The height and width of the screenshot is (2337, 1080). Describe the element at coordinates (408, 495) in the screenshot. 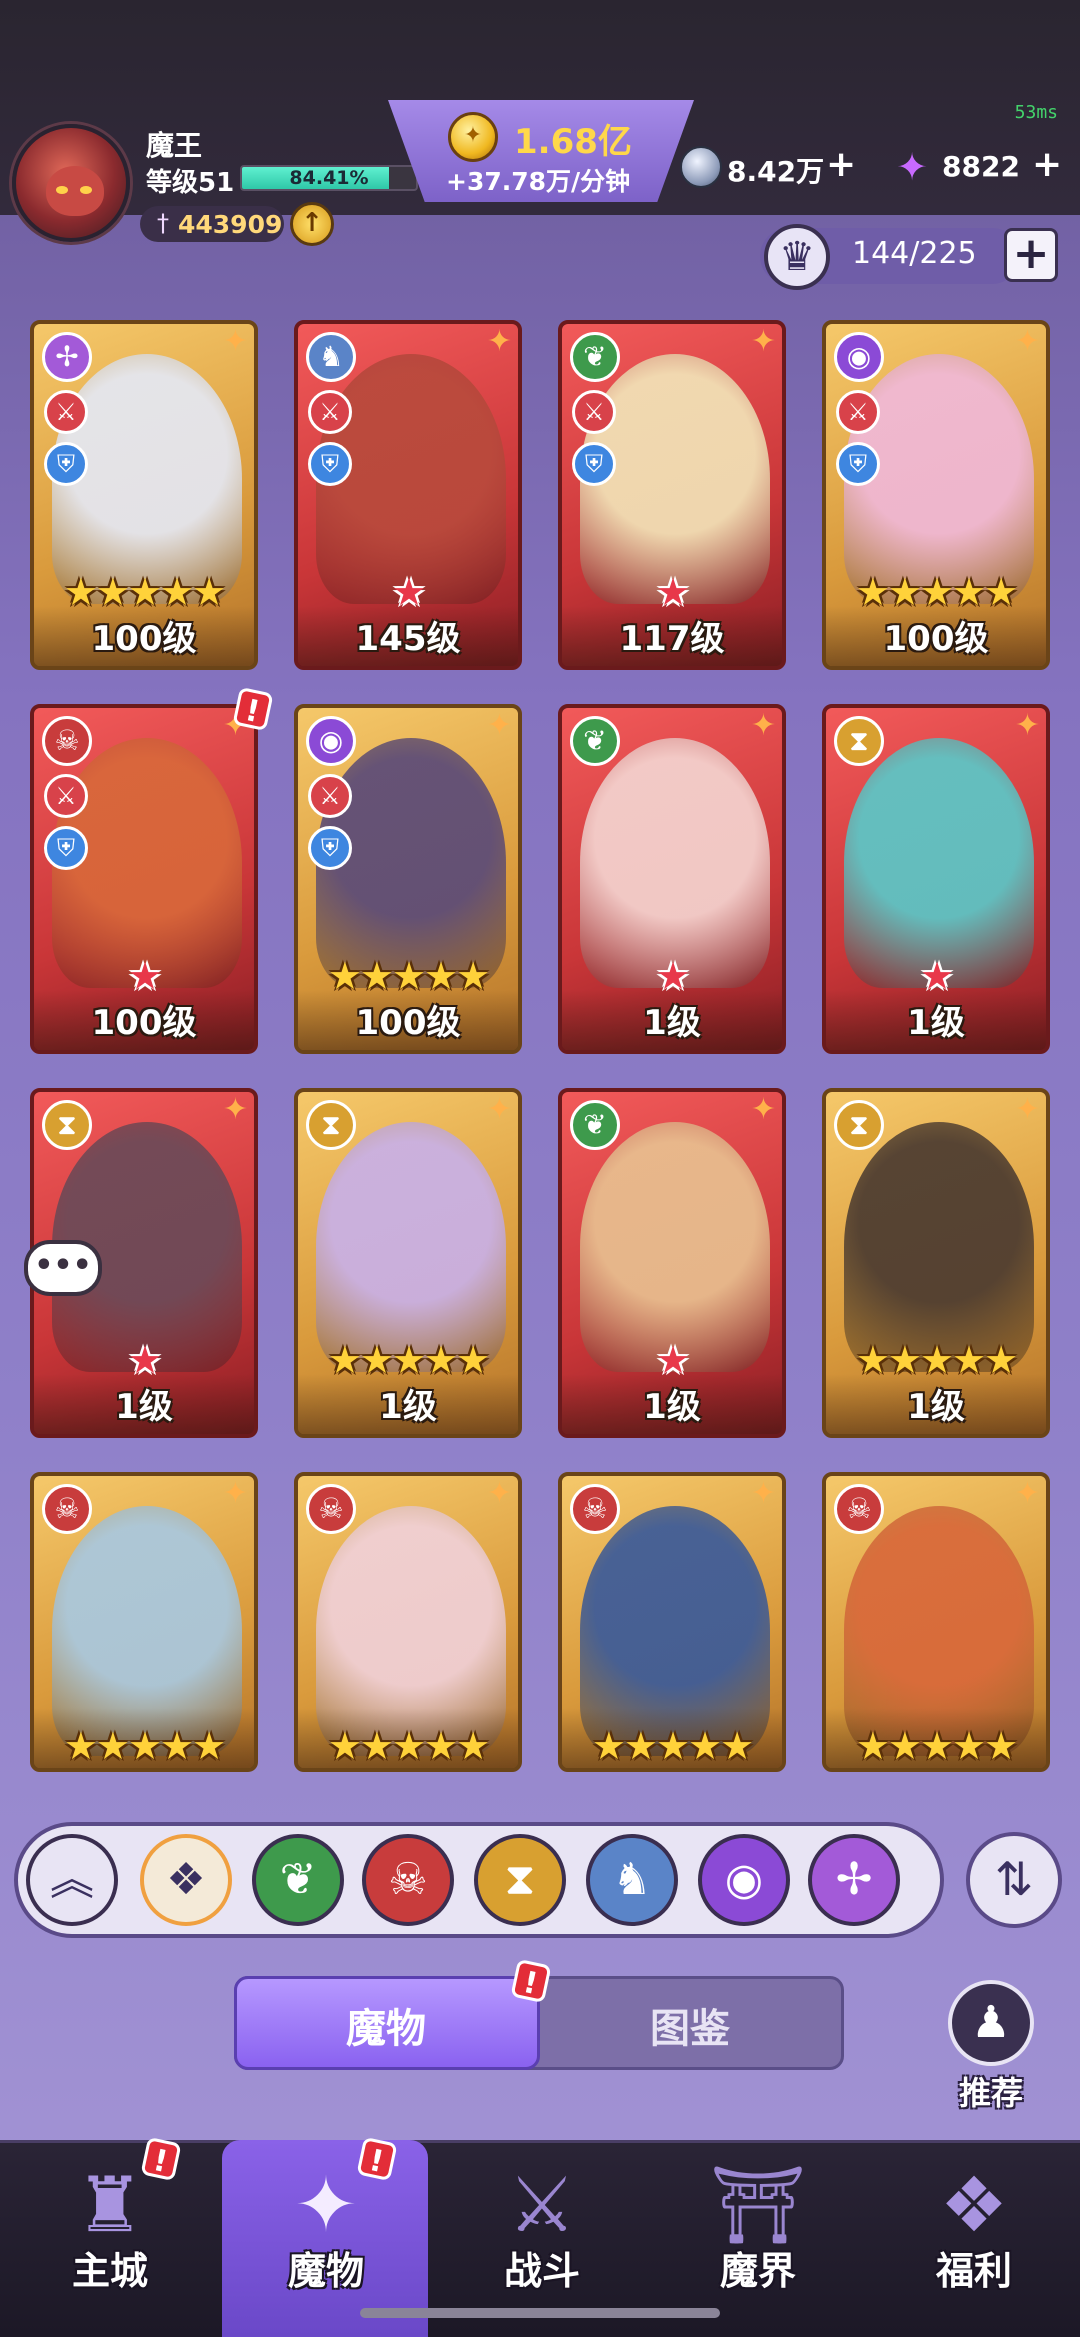

I see `monster-card: ✦ ♞ ⚔ ⛨ ★ 145级` at that location.